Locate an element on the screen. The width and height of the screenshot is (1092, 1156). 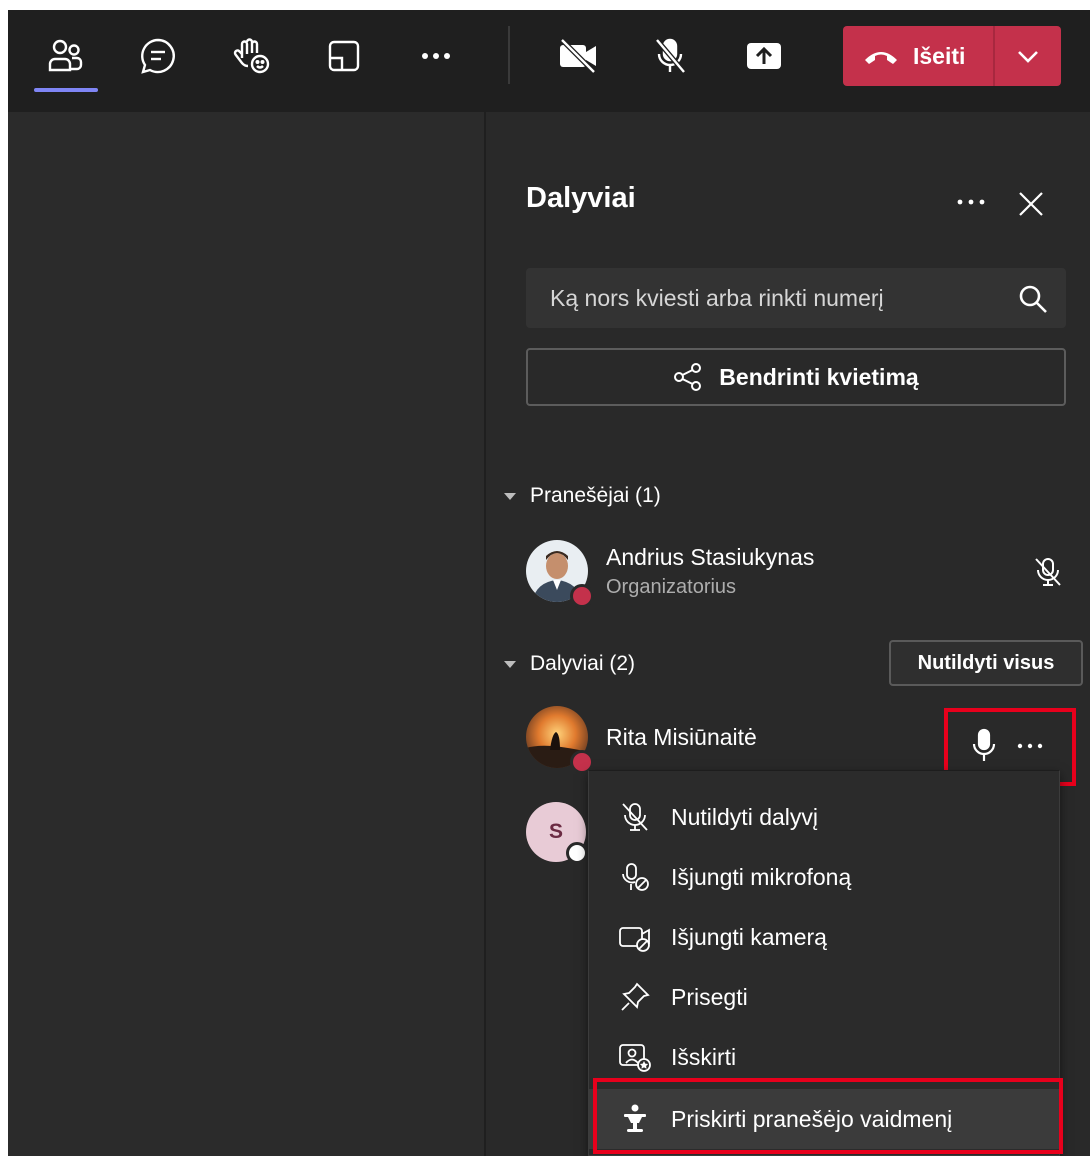
invite-search-input is located at coordinates (766, 298).